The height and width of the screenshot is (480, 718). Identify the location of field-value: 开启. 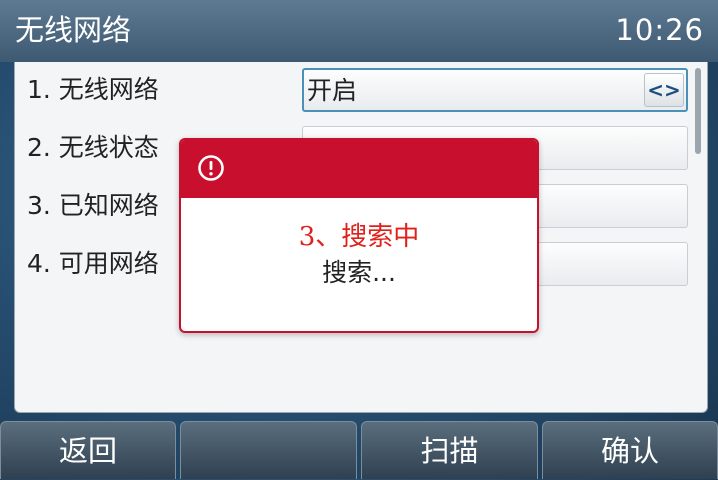
(332, 90).